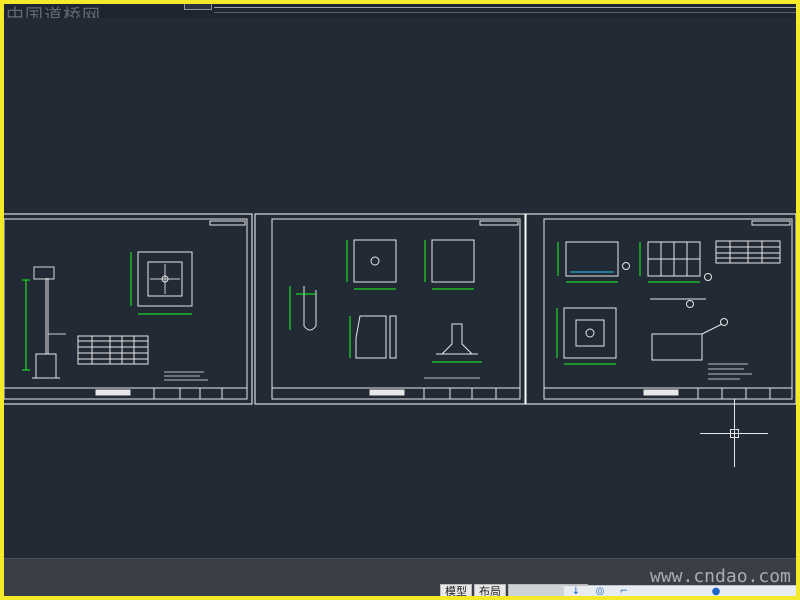 The width and height of the screenshot is (800, 600). Describe the element at coordinates (456, 590) in the screenshot. I see `tab-model: 模型` at that location.